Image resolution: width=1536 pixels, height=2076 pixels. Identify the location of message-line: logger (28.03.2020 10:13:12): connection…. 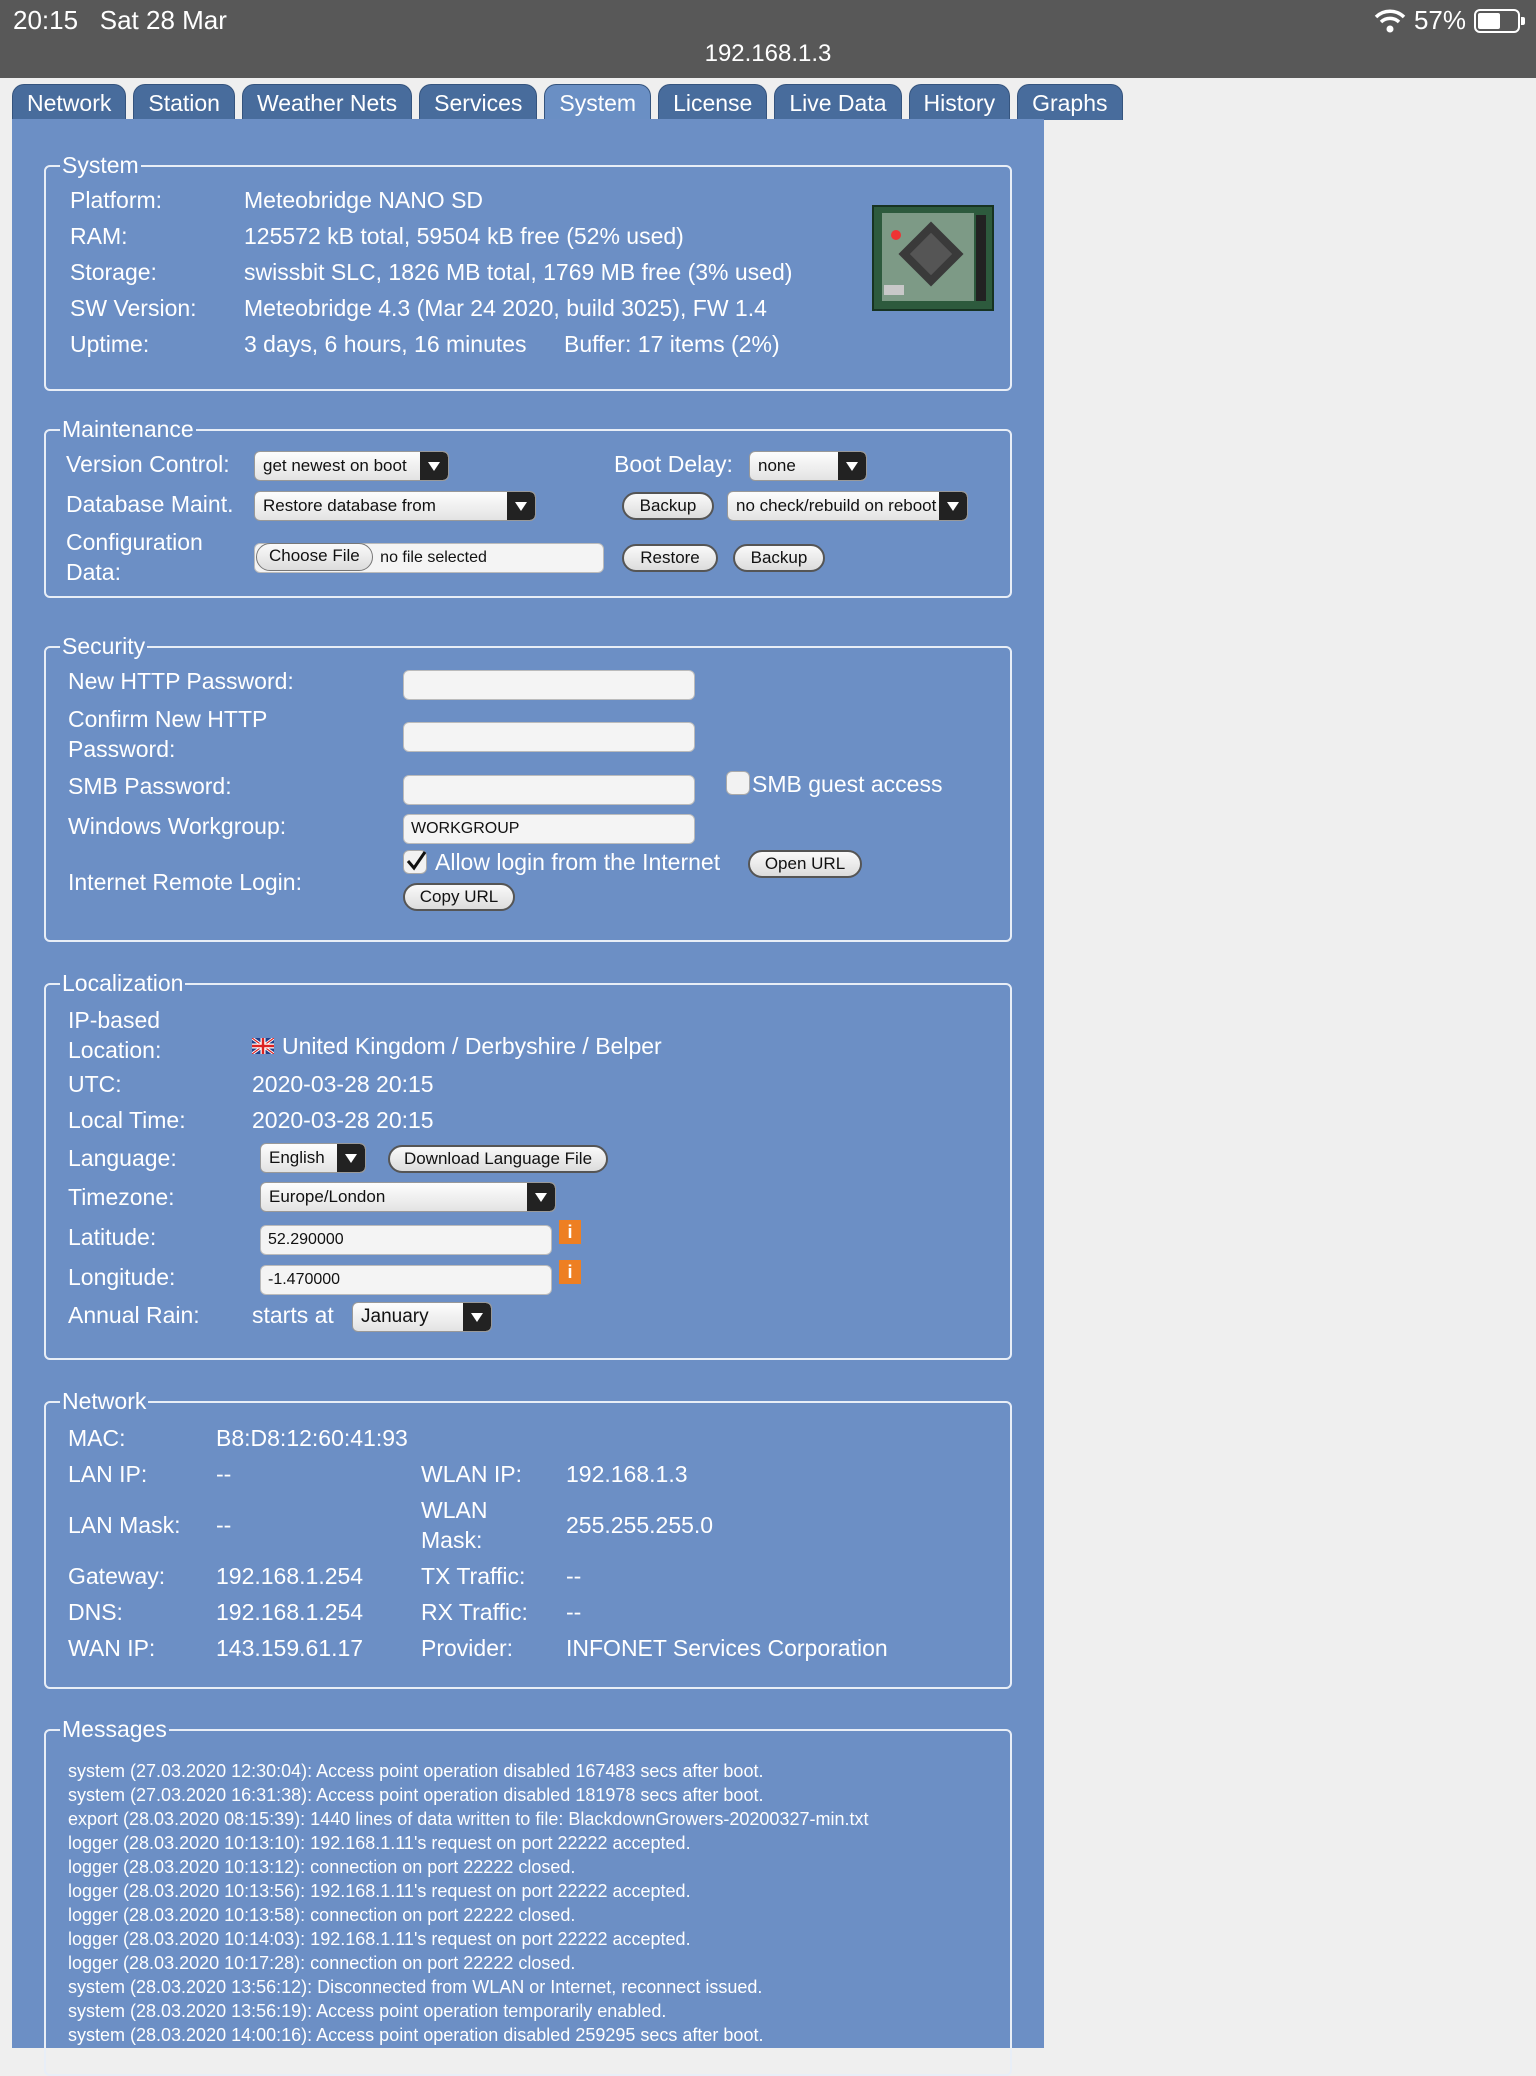
(322, 1867).